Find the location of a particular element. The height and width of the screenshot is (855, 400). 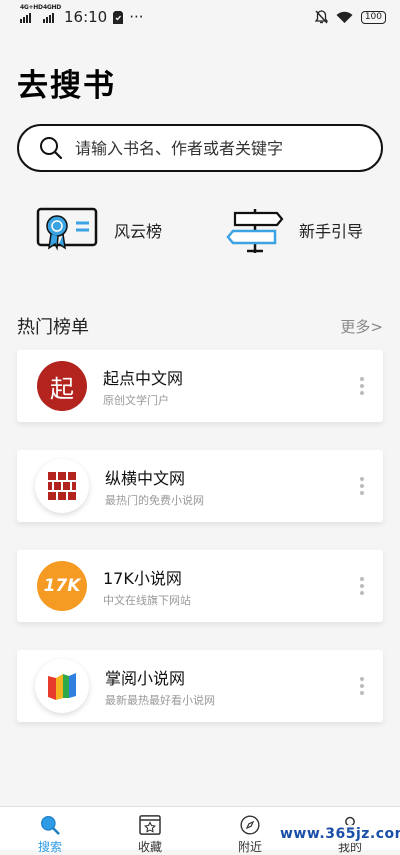

ranking-card-17k: 17K 17K小说网 中文在线旗下网站 is located at coordinates (200, 586).